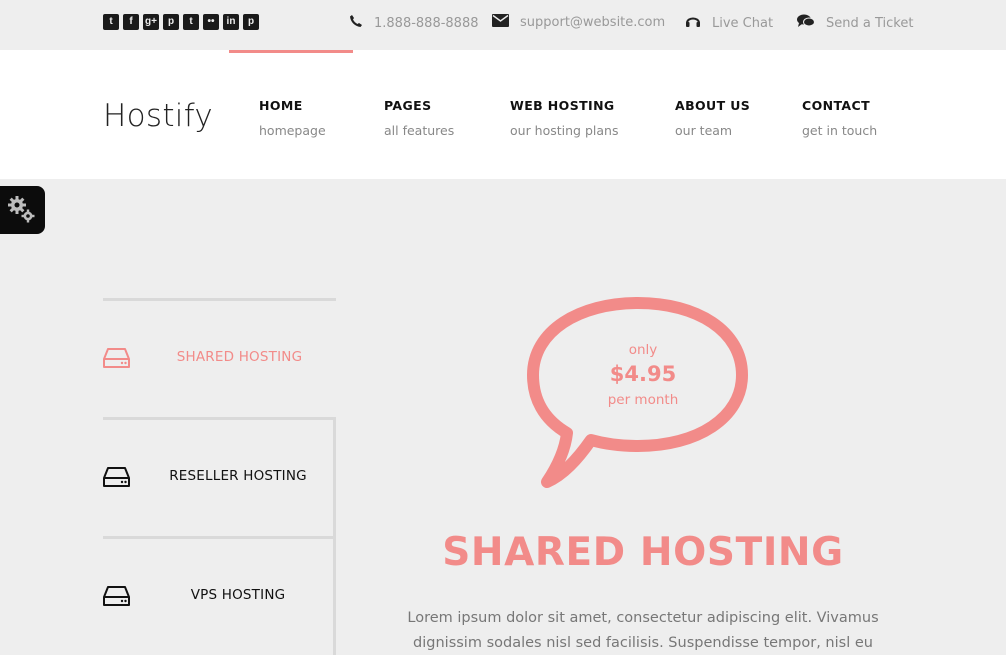 The width and height of the screenshot is (1006, 655). What do you see at coordinates (131, 22) in the screenshot?
I see `facebook-icon: f` at bounding box center [131, 22].